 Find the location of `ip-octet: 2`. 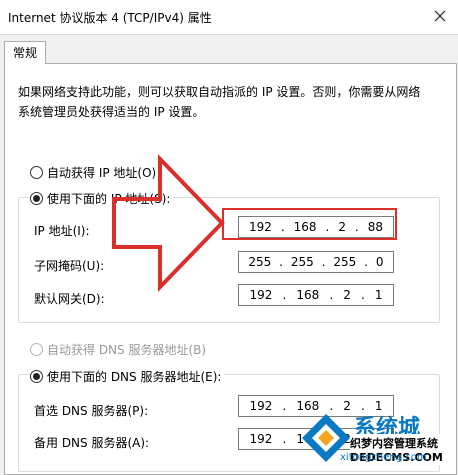

ip-octet: 2 is located at coordinates (347, 295).